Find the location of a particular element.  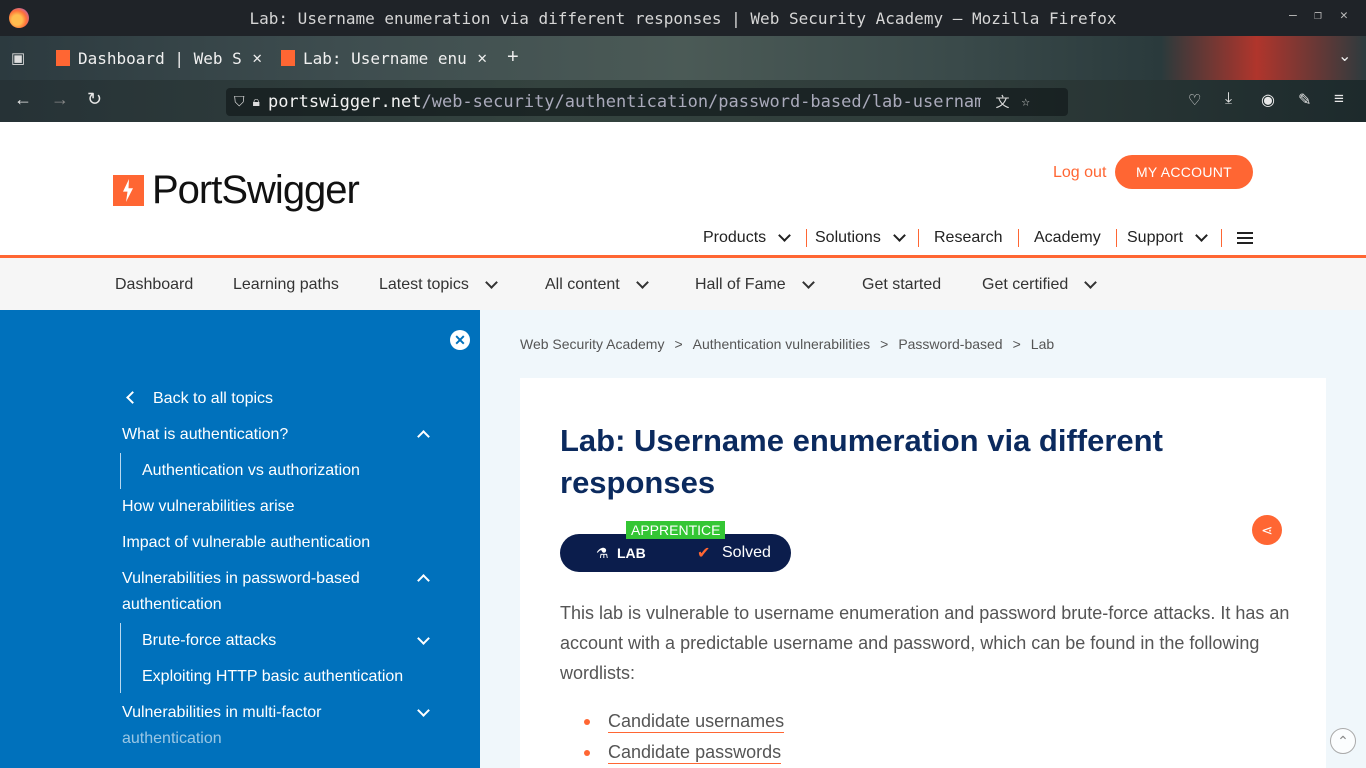

close-sidebar-icon: ✕ is located at coordinates (460, 340).